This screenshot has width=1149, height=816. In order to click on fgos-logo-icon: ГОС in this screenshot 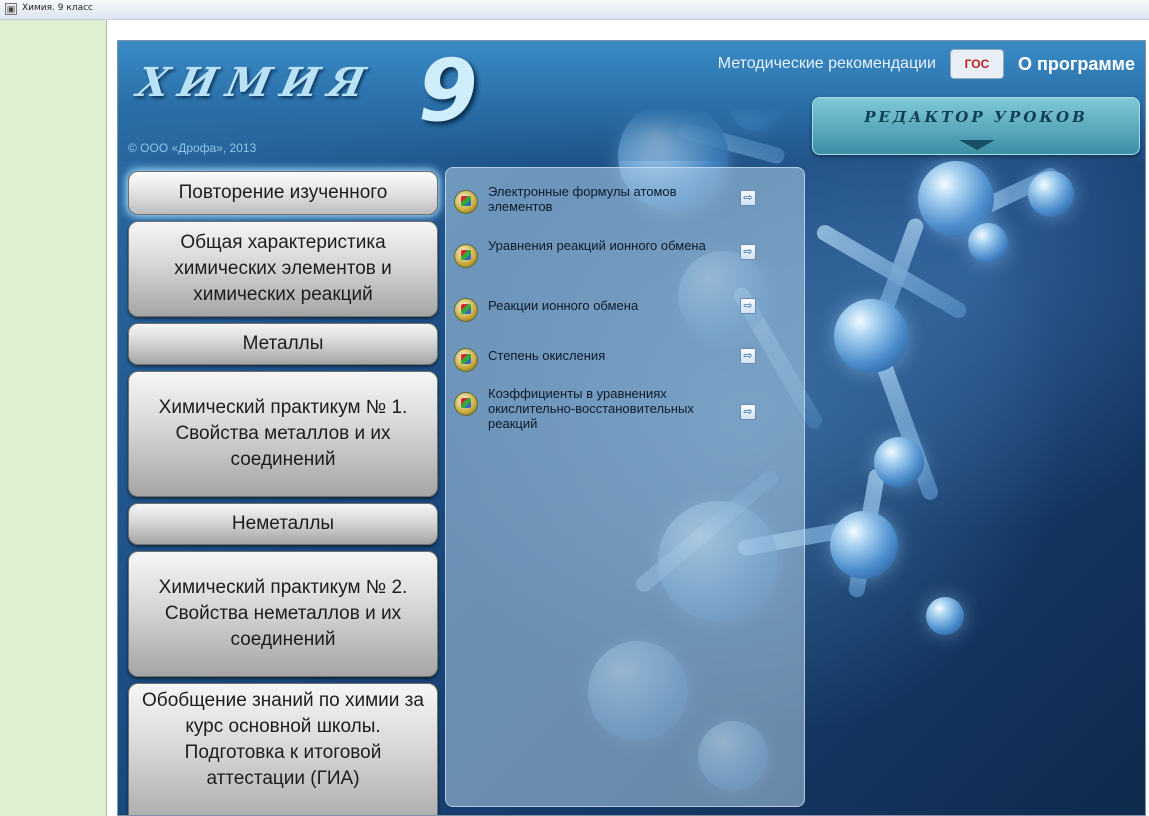, I will do `click(976, 64)`.